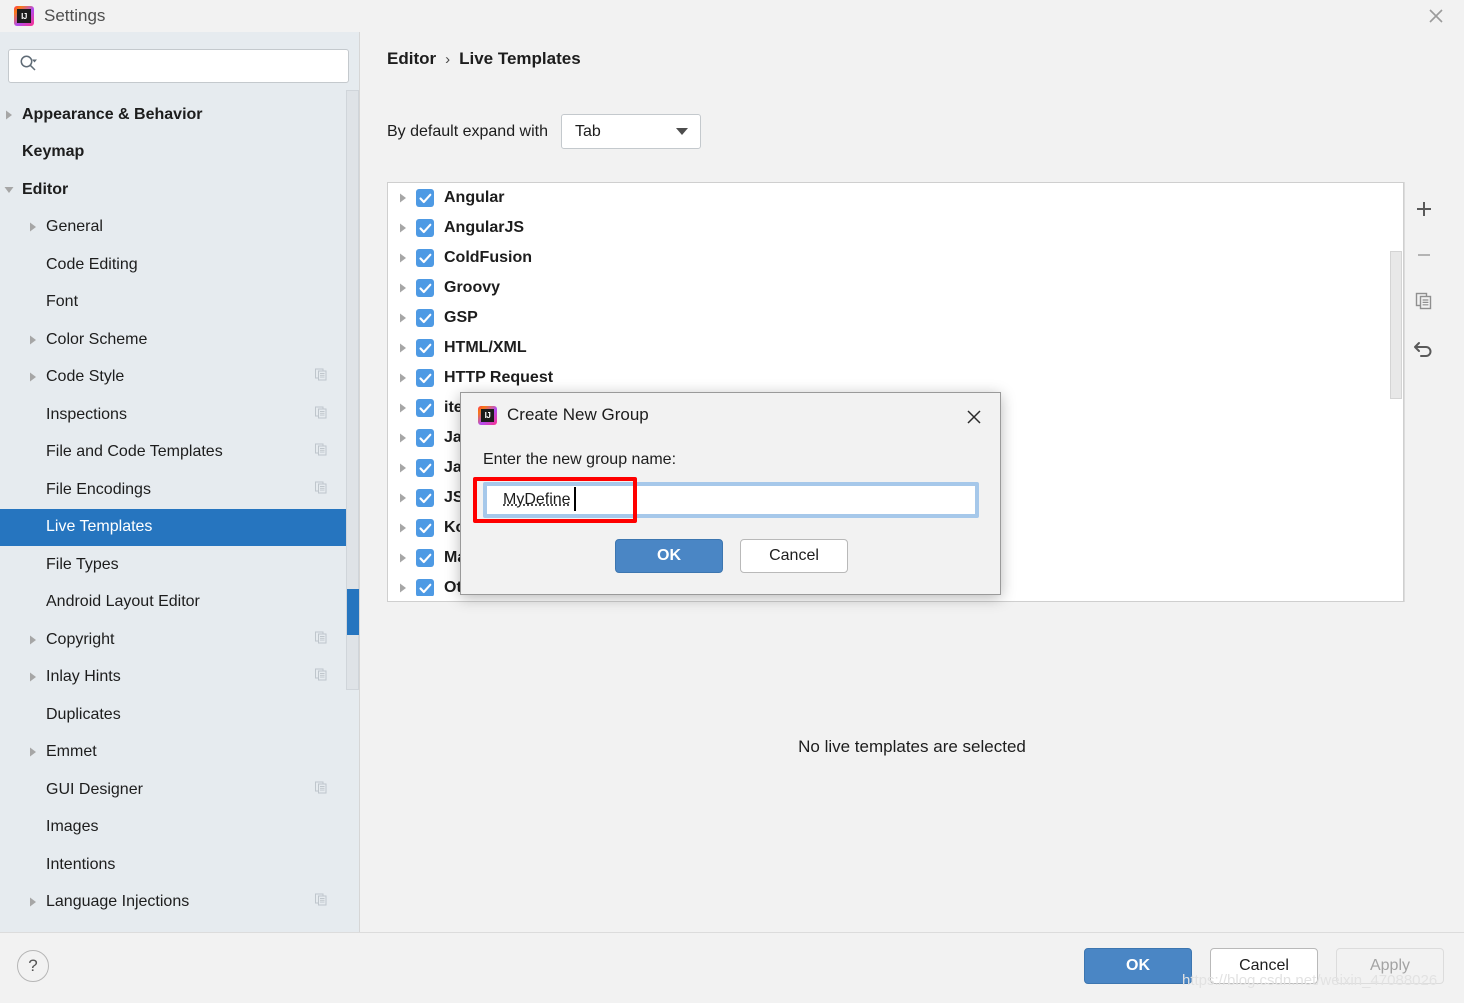  What do you see at coordinates (895, 258) in the screenshot?
I see `template-group-row: ColdFusion` at bounding box center [895, 258].